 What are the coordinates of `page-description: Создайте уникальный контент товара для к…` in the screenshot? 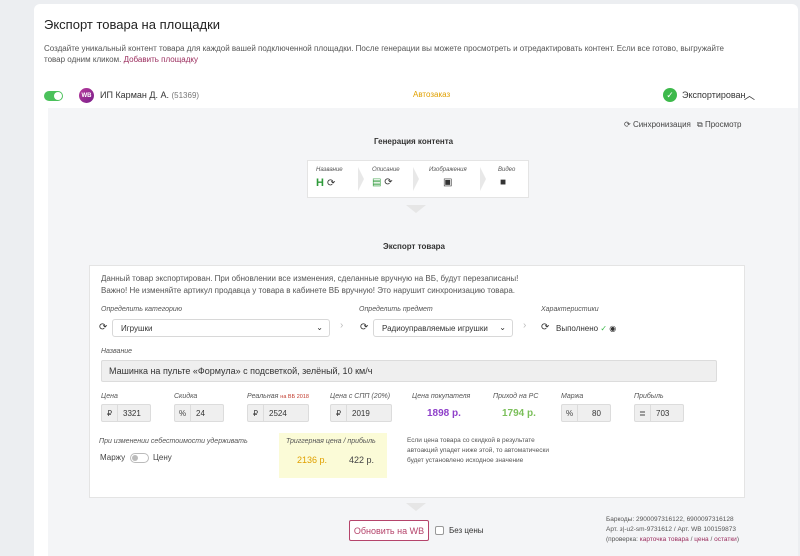 It's located at (384, 54).